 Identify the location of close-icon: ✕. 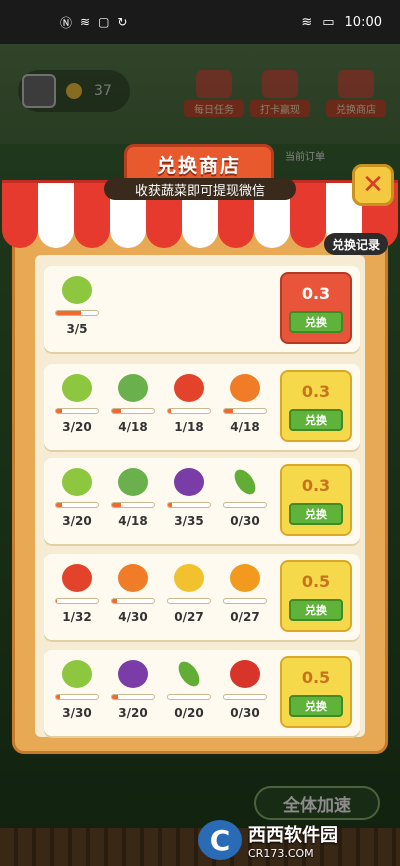
(373, 185).